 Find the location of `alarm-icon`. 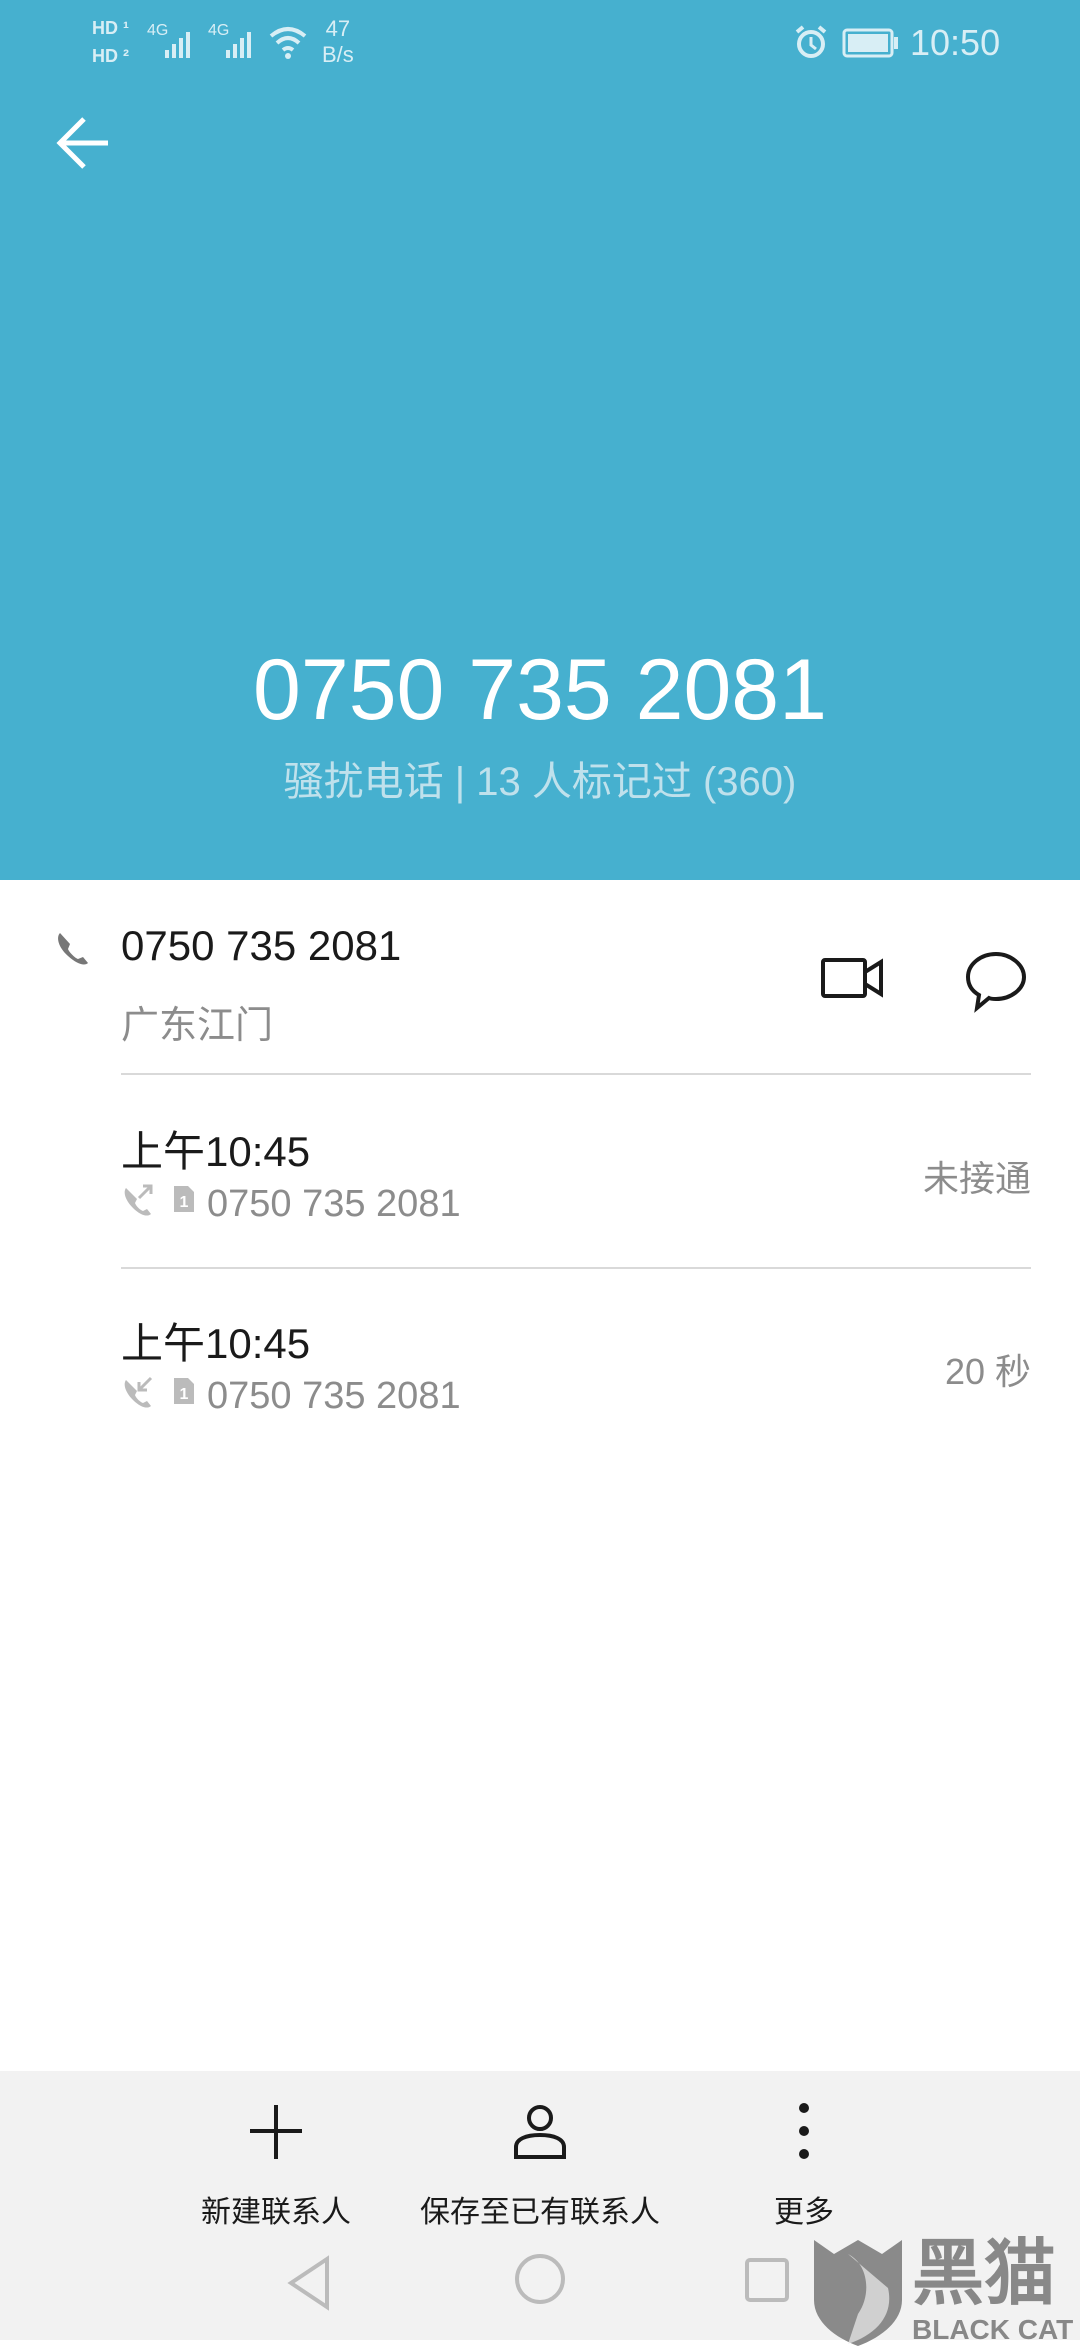

alarm-icon is located at coordinates (811, 41).